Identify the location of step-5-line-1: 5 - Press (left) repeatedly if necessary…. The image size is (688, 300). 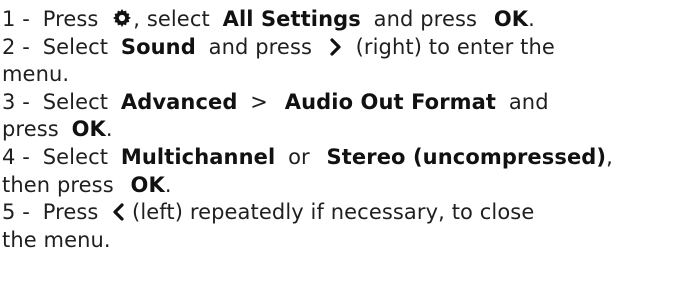
(345, 213).